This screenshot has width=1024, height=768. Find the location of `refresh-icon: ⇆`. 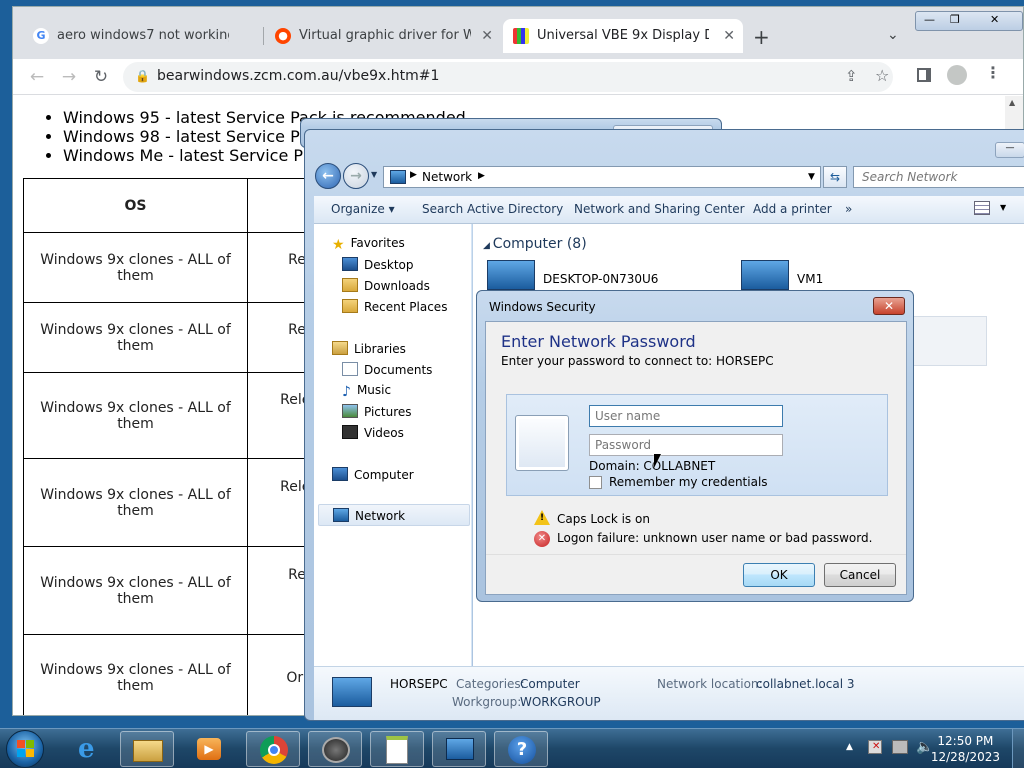

refresh-icon: ⇆ is located at coordinates (835, 177).